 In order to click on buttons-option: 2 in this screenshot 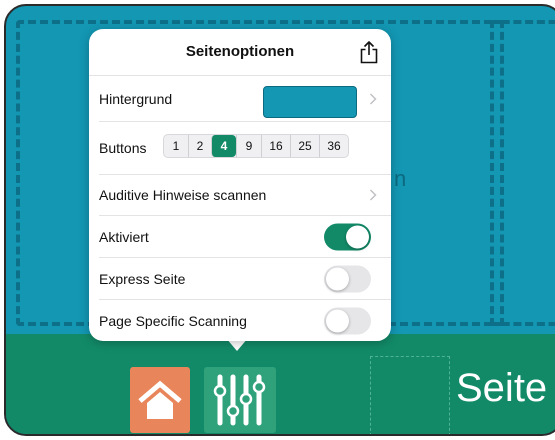, I will do `click(199, 146)`.